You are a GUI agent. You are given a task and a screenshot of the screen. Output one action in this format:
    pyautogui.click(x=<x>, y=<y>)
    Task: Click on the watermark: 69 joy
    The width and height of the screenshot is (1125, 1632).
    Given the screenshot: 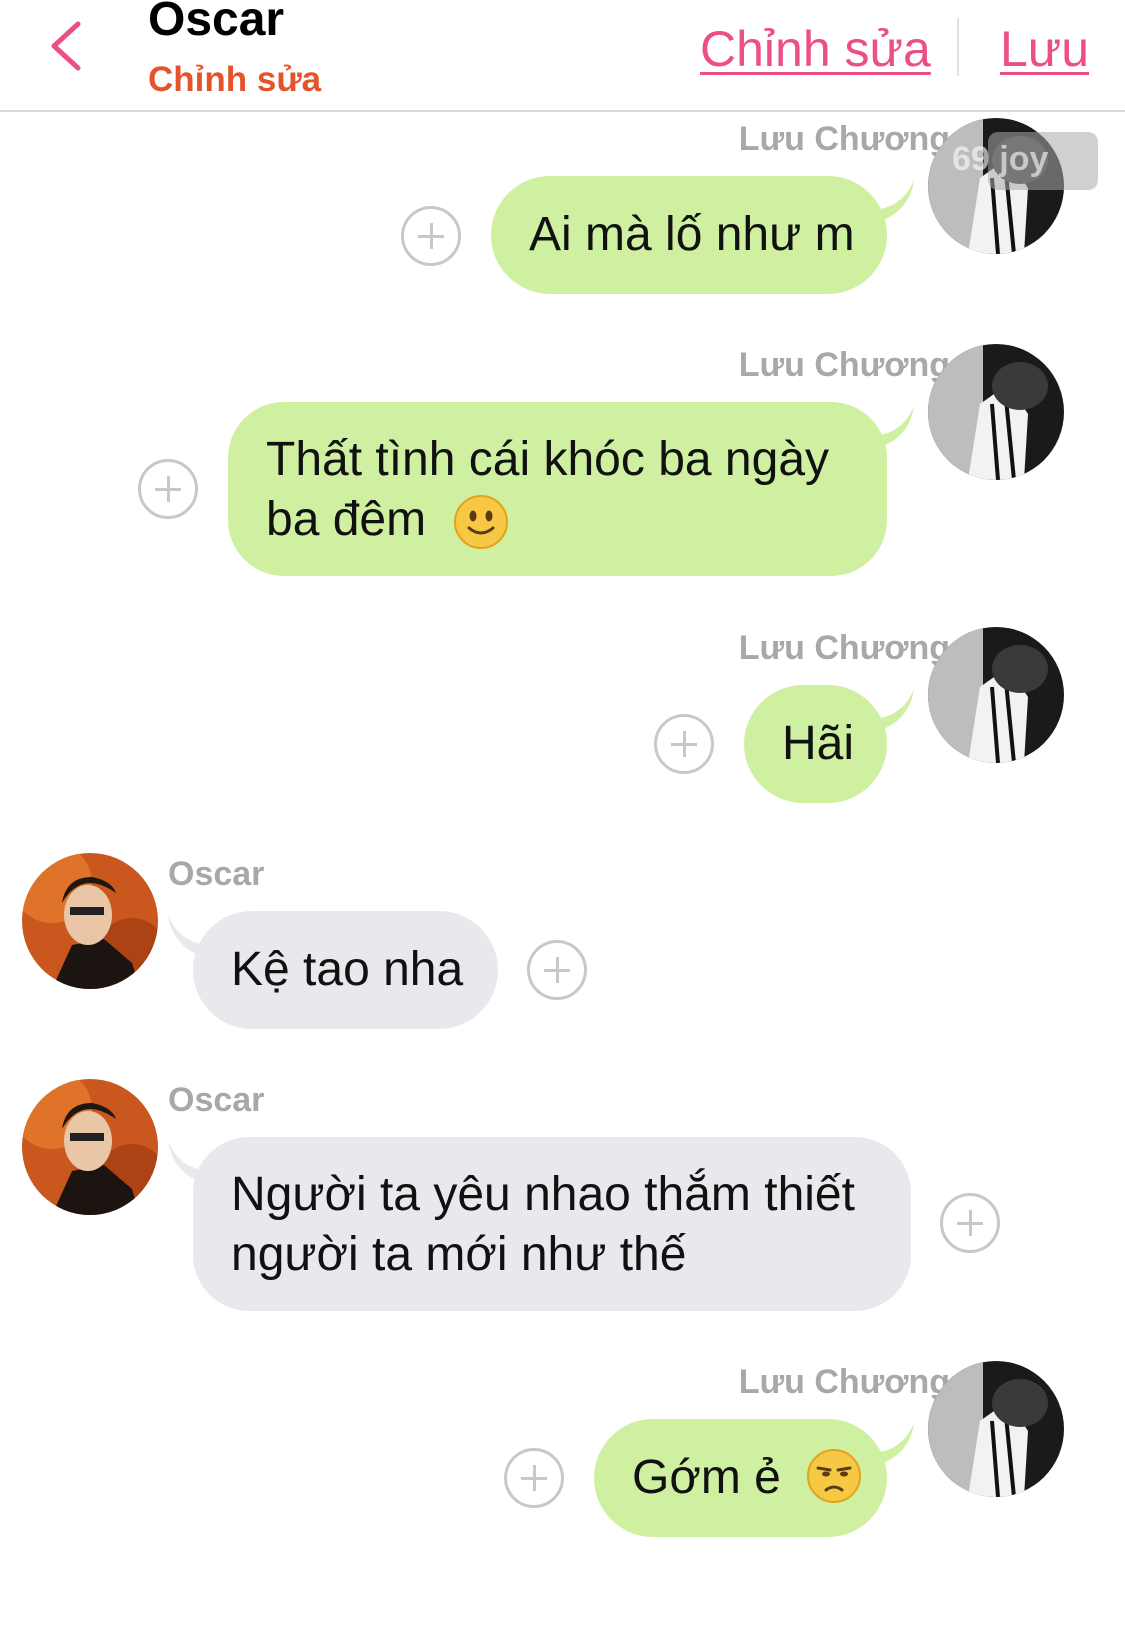 What is the action you would take?
    pyautogui.click(x=1000, y=159)
    